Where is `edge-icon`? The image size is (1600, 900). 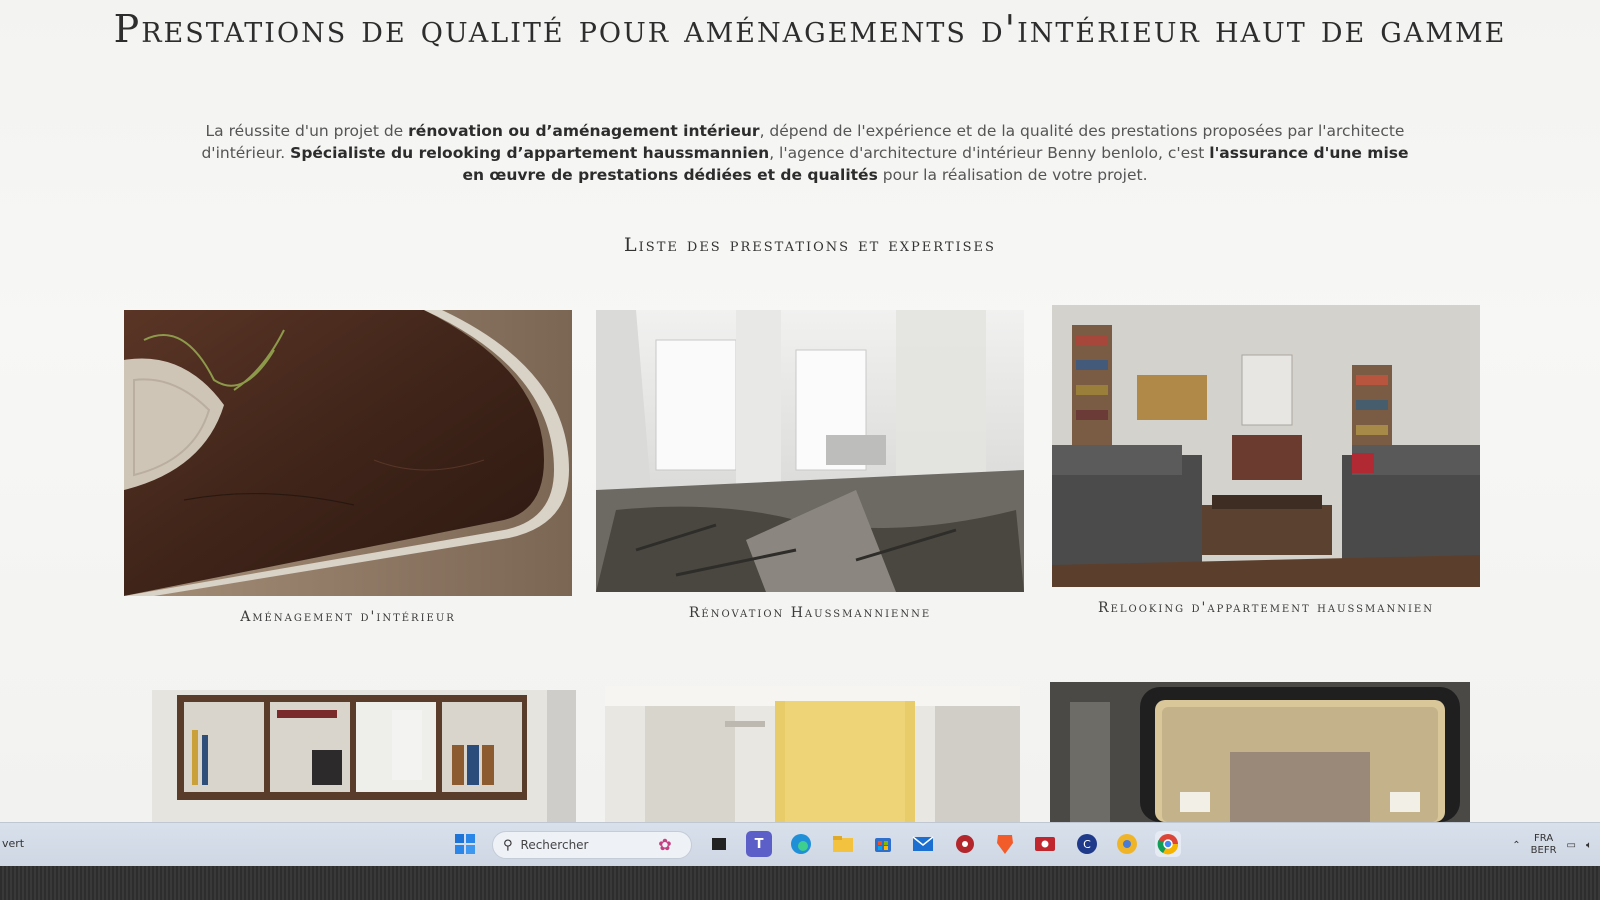 edge-icon is located at coordinates (801, 844).